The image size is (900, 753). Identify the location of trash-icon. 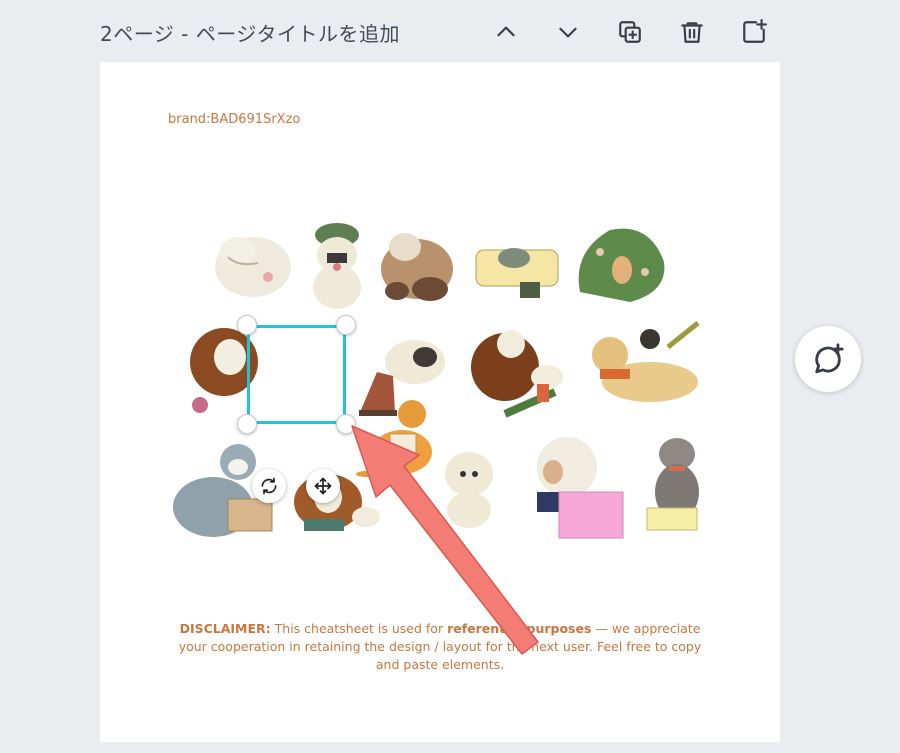
(692, 32).